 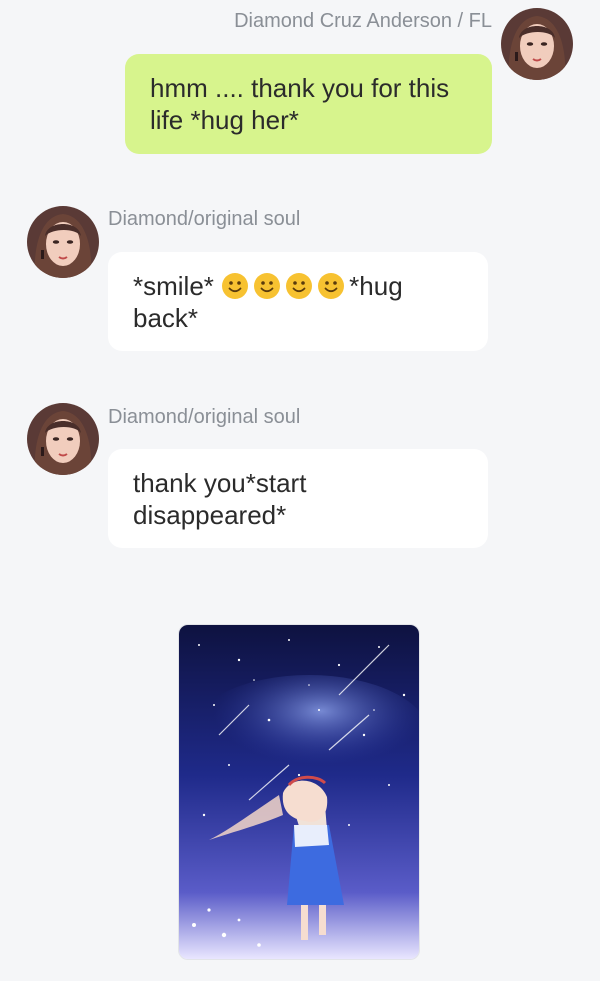 I want to click on image-attachment, so click(x=299, y=792).